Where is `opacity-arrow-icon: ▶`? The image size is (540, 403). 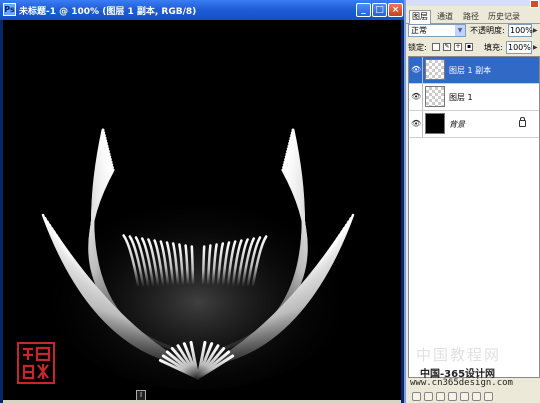
opacity-arrow-icon: ▶ is located at coordinates (535, 30).